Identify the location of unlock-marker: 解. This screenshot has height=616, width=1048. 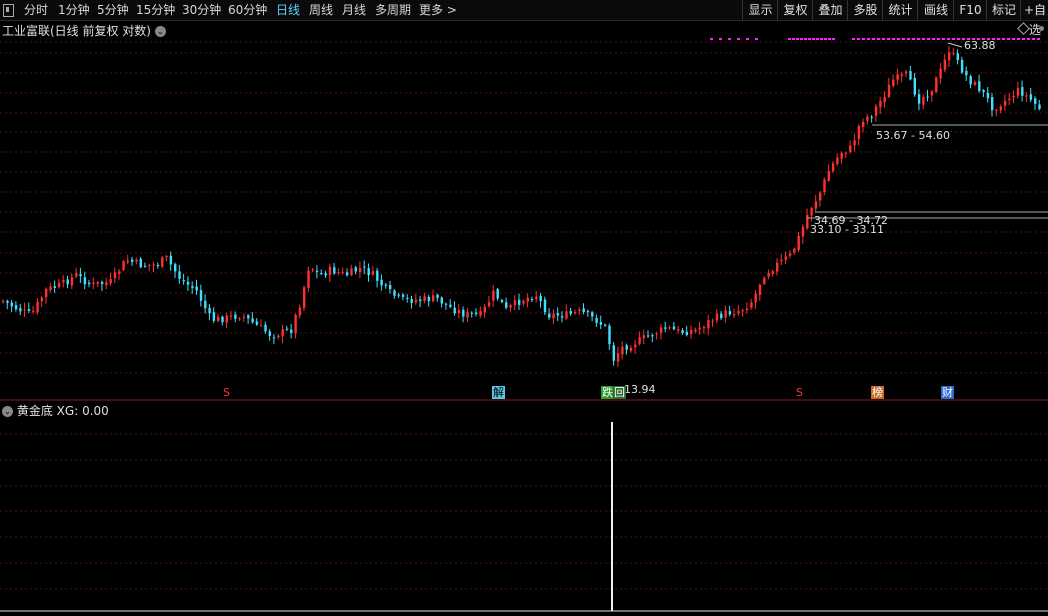
(498, 392).